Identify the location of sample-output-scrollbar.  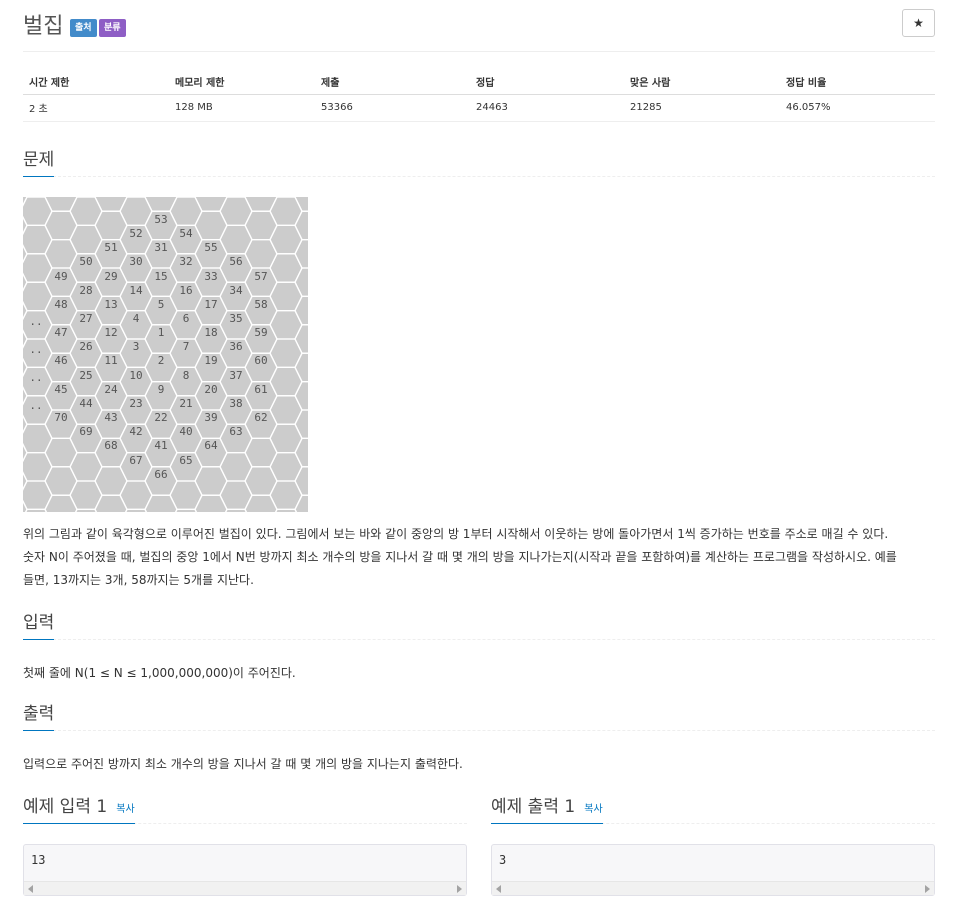
(713, 888).